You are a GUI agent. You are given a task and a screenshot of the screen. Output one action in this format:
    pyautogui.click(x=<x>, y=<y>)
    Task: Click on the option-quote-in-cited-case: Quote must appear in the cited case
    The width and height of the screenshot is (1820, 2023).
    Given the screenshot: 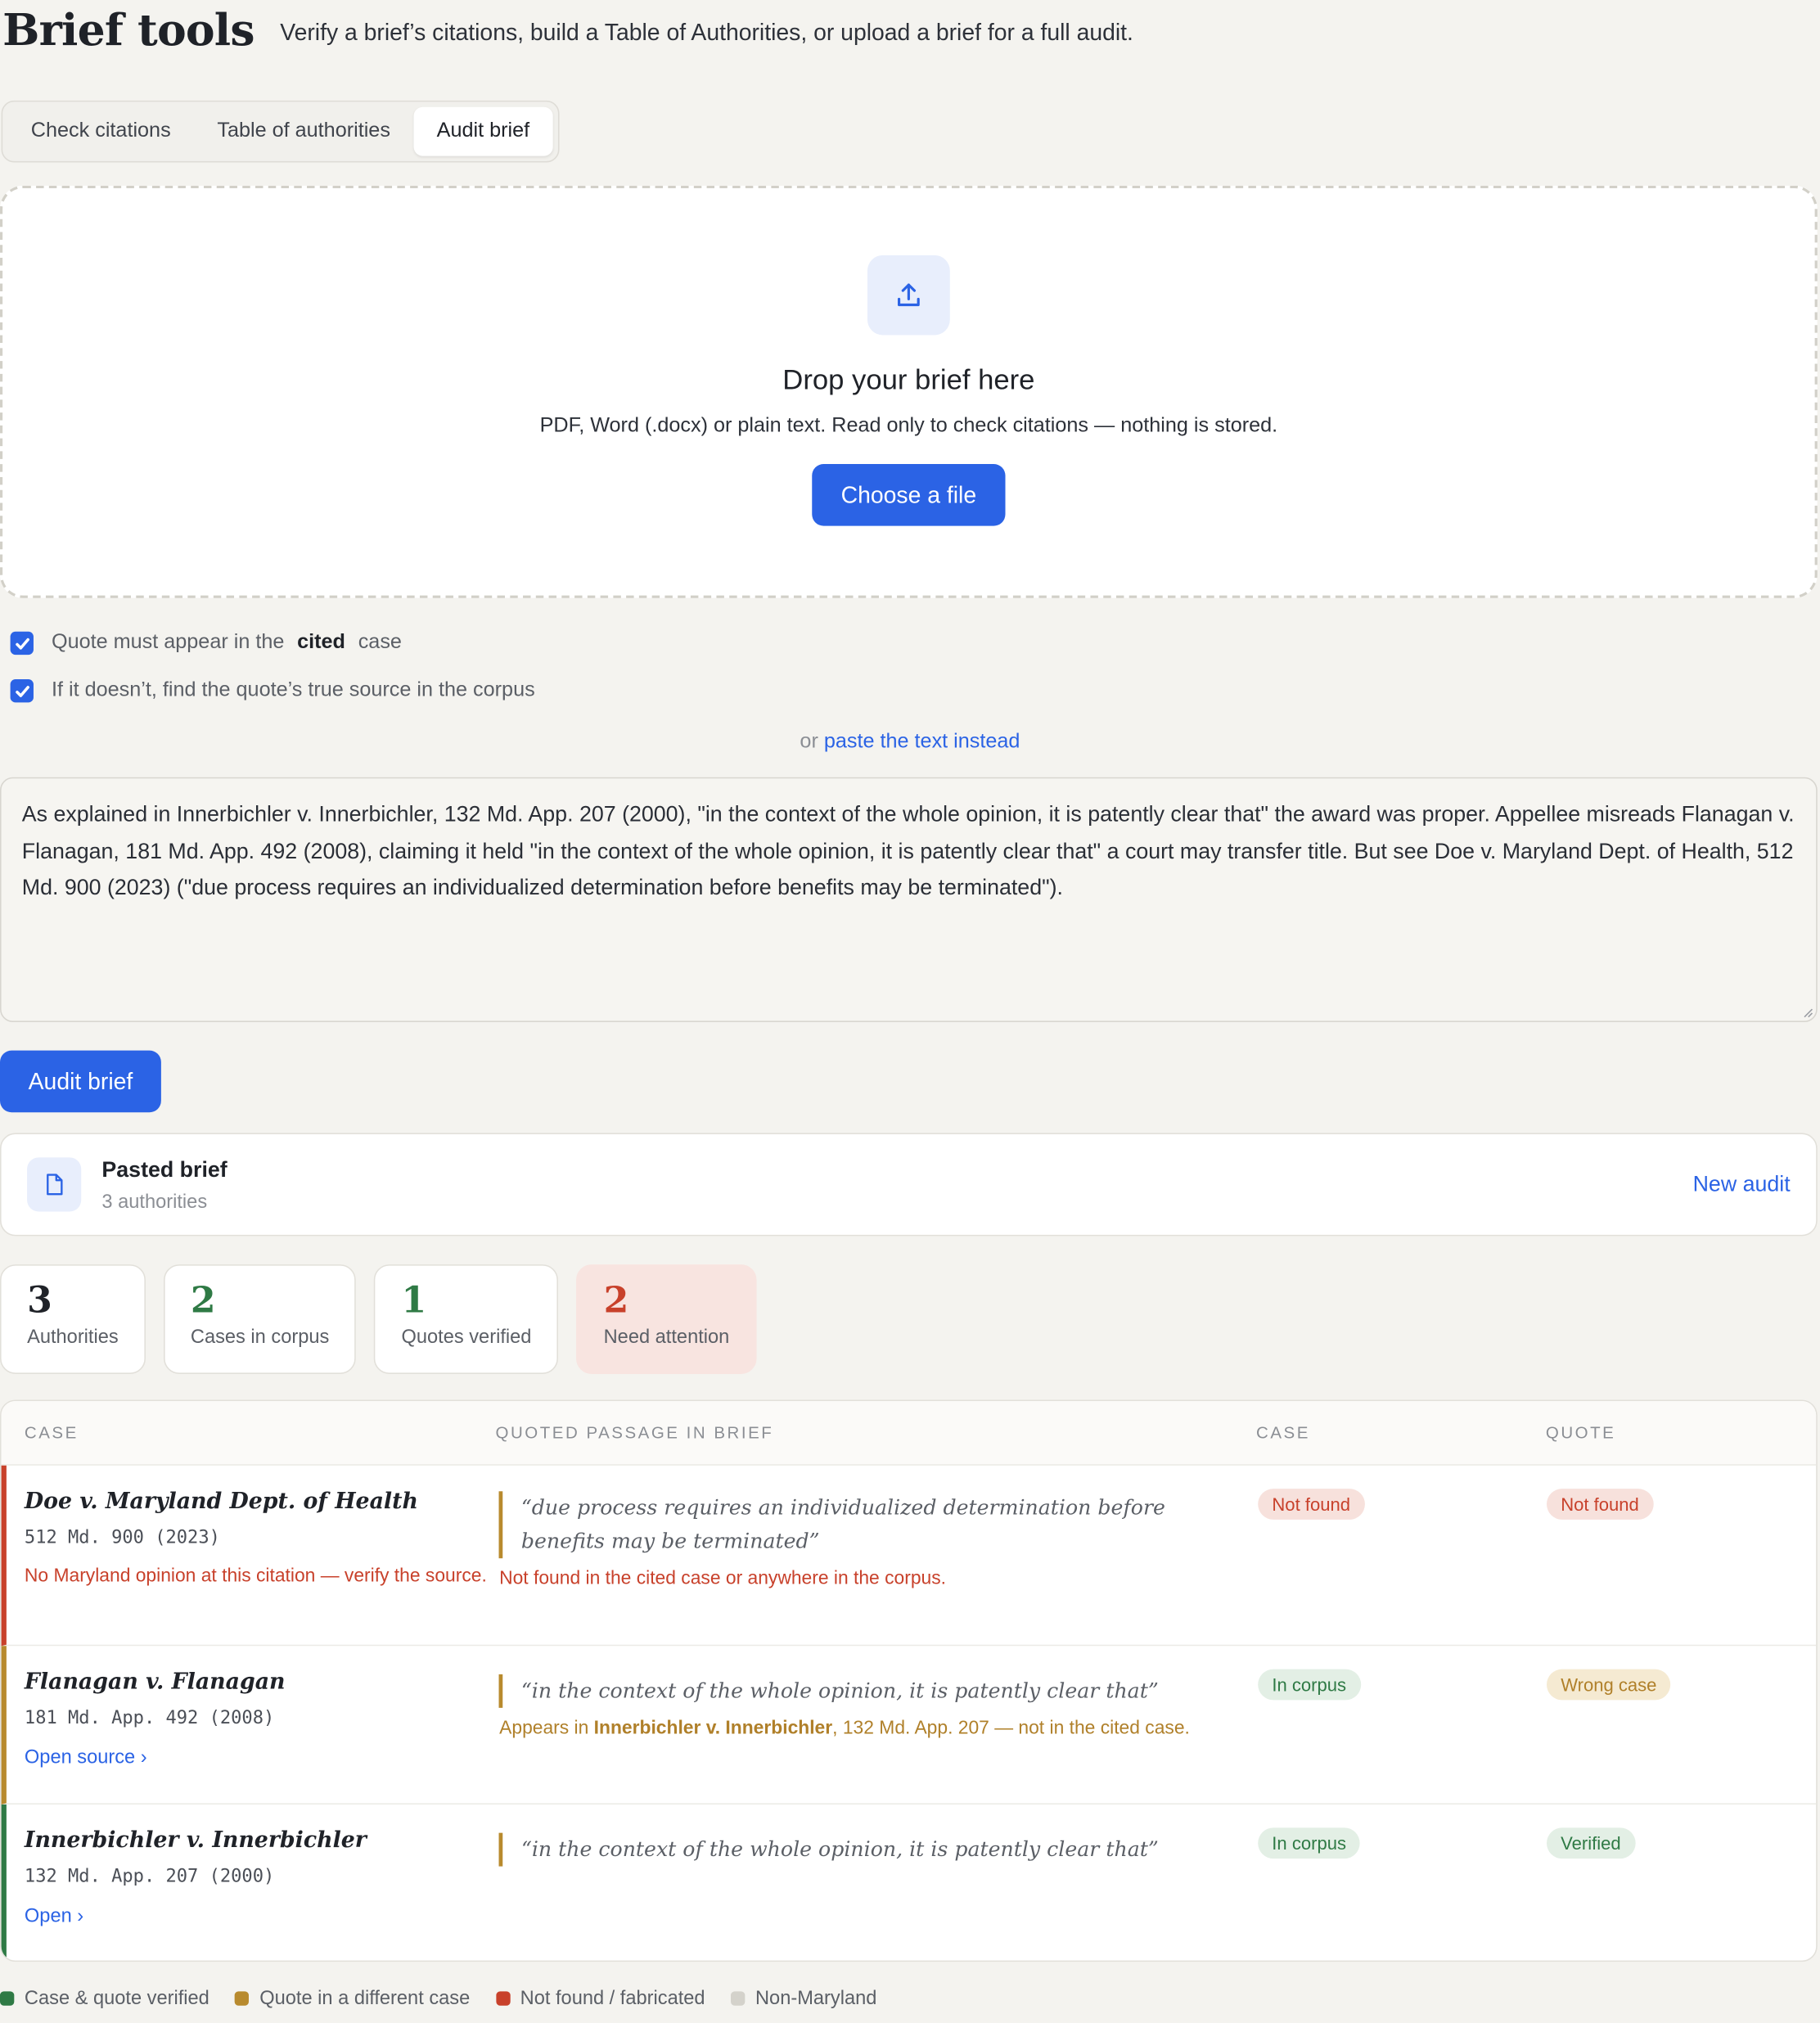 What is the action you would take?
    pyautogui.click(x=915, y=643)
    